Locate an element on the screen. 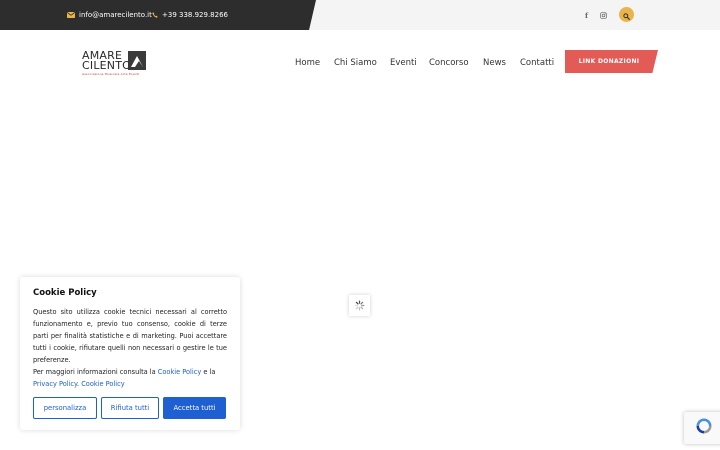  recaptcha-icon is located at coordinates (704, 428).